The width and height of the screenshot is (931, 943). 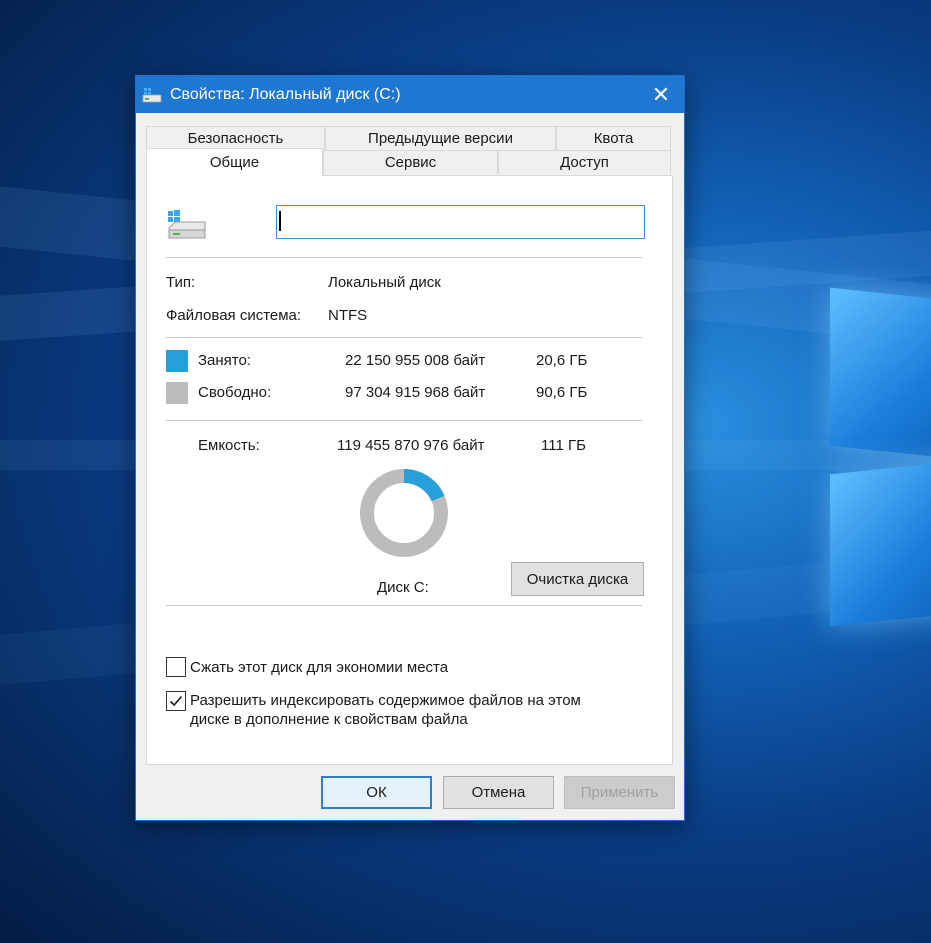 I want to click on close-icon: ✕, so click(x=661, y=94).